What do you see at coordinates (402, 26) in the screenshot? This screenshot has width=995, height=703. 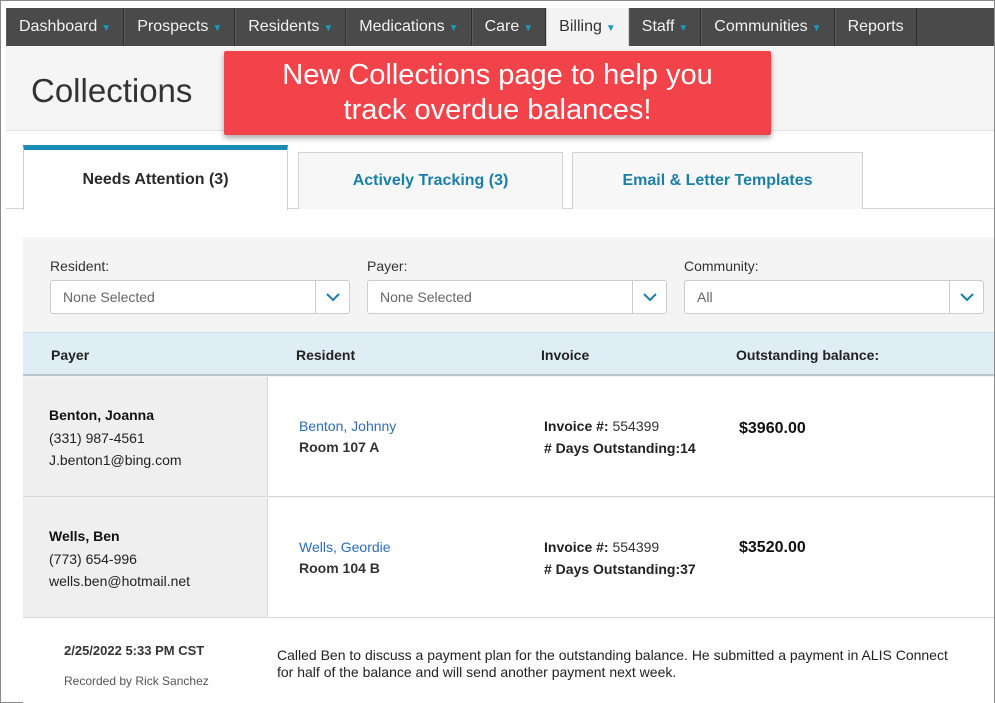 I see `nav-label: Medications` at bounding box center [402, 26].